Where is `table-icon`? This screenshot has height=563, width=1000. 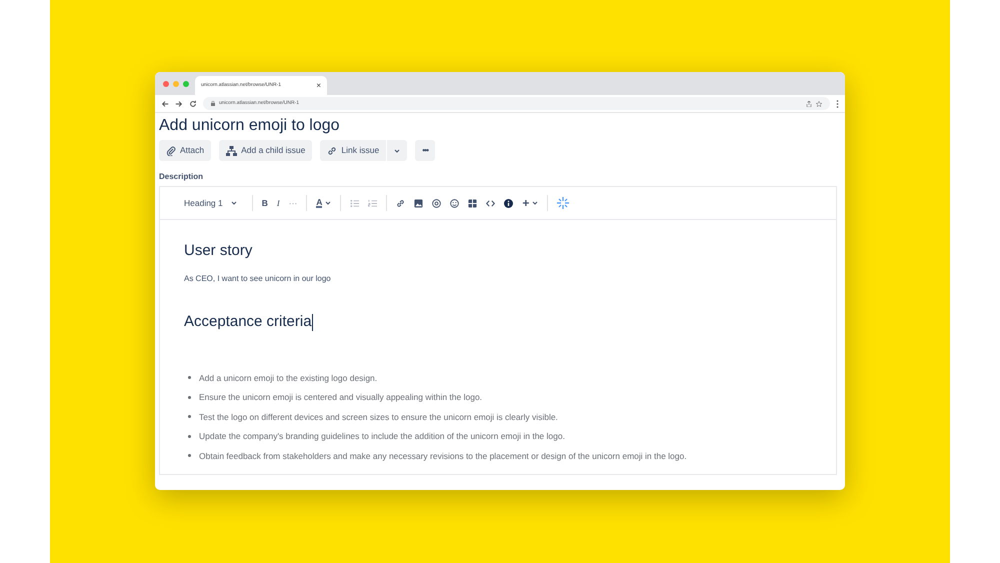
table-icon is located at coordinates (473, 203).